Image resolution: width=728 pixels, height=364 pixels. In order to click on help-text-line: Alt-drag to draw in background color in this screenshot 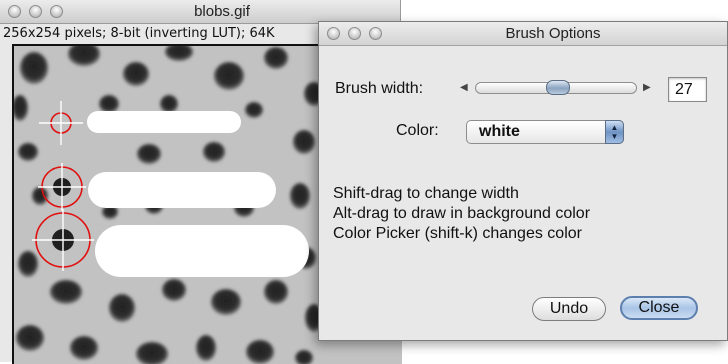, I will do `click(462, 213)`.